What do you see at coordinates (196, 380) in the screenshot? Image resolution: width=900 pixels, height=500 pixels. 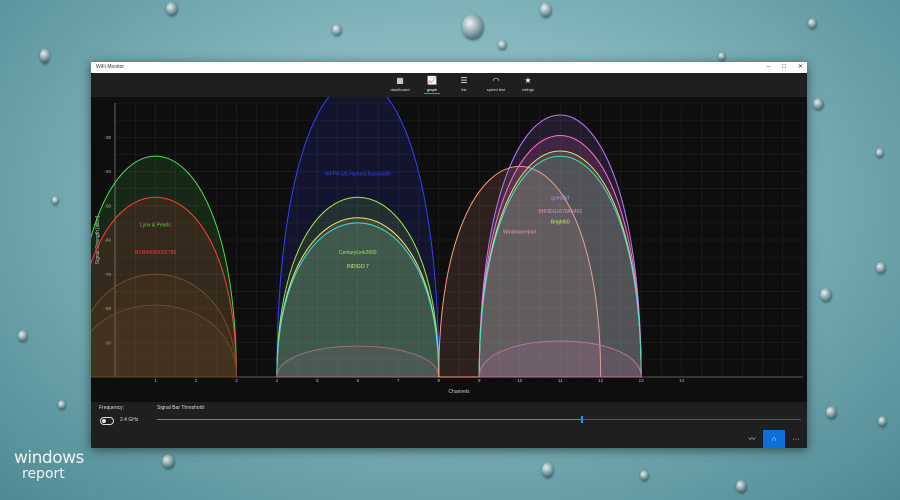 I see `x-tick-label: 2` at bounding box center [196, 380].